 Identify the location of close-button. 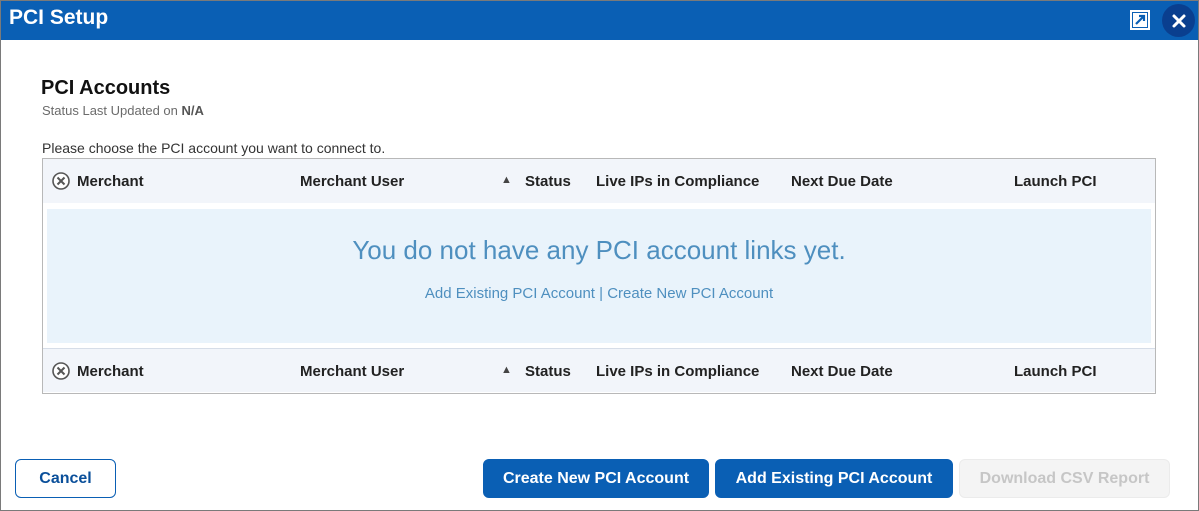
(1178, 20).